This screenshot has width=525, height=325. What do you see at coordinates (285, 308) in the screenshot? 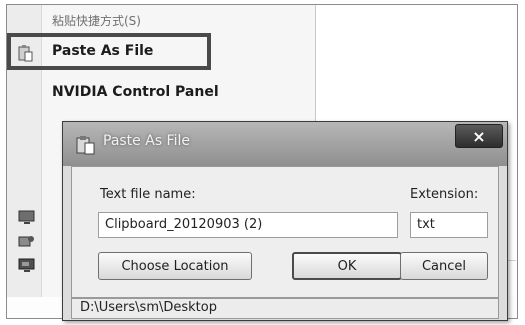
I see `path-status-bar: D:\Users\sm\Desktop` at bounding box center [285, 308].